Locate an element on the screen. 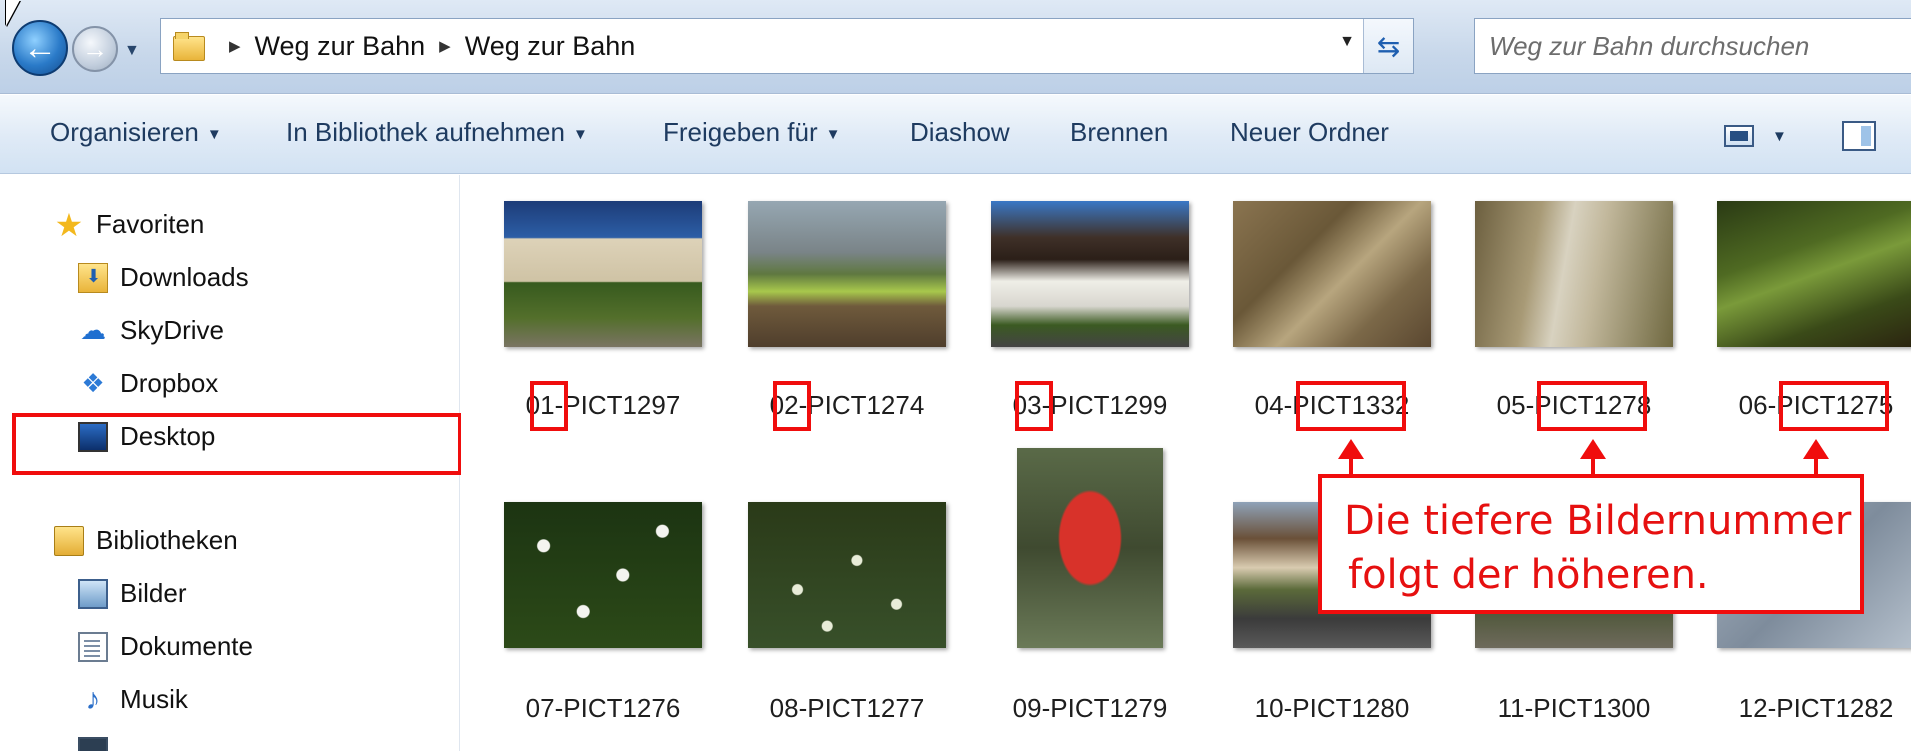 The width and height of the screenshot is (1911, 751). search-placeholder: Weg zur Bahn durchsuchen is located at coordinates (1649, 45).